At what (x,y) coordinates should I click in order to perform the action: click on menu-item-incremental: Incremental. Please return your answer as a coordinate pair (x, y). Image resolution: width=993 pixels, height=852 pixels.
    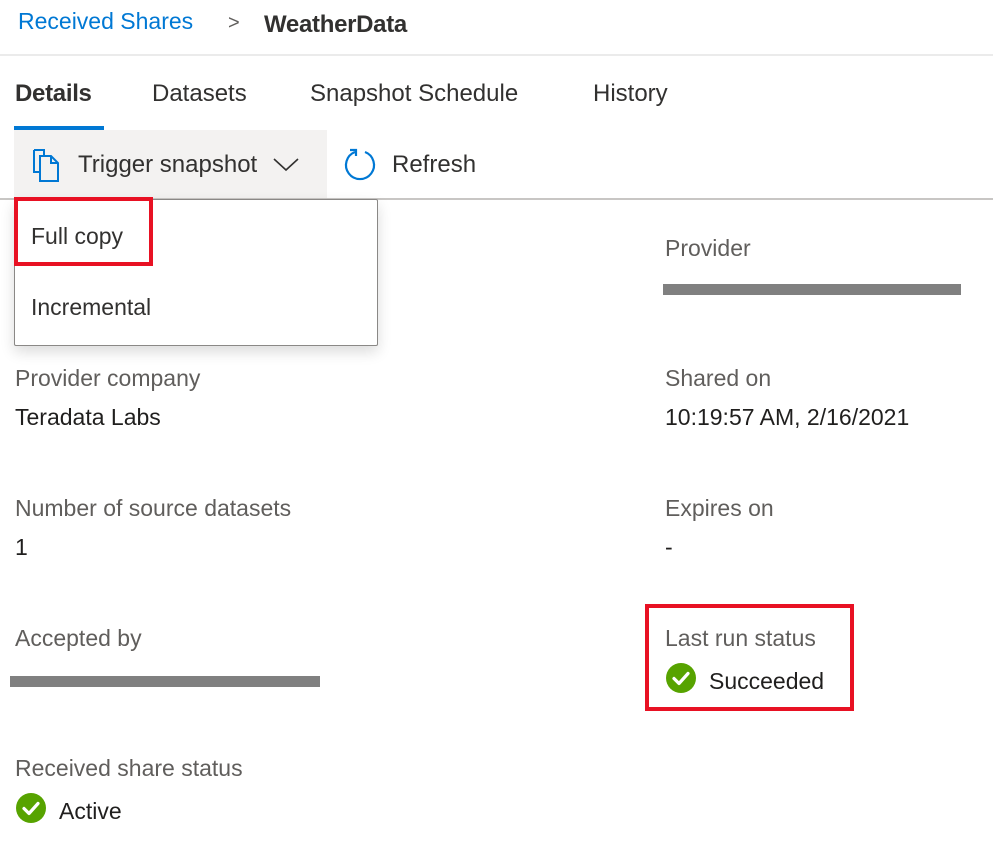
    Looking at the image, I should click on (91, 307).